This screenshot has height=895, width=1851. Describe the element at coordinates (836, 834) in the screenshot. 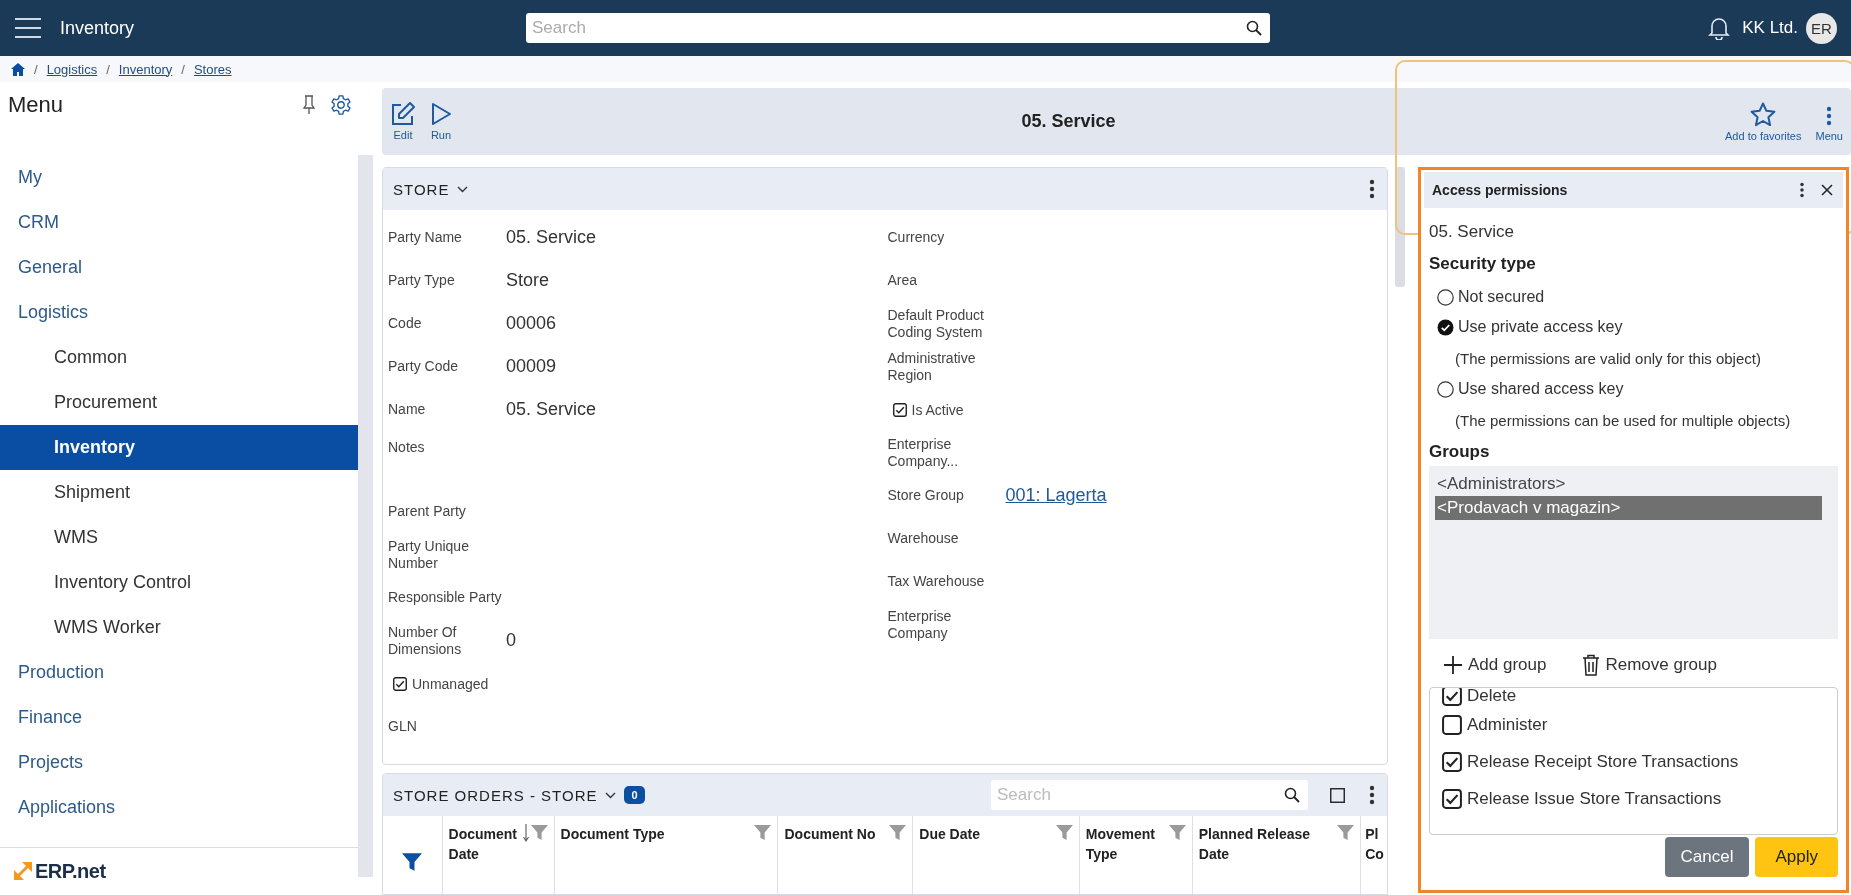

I see `column-header: Document No` at that location.